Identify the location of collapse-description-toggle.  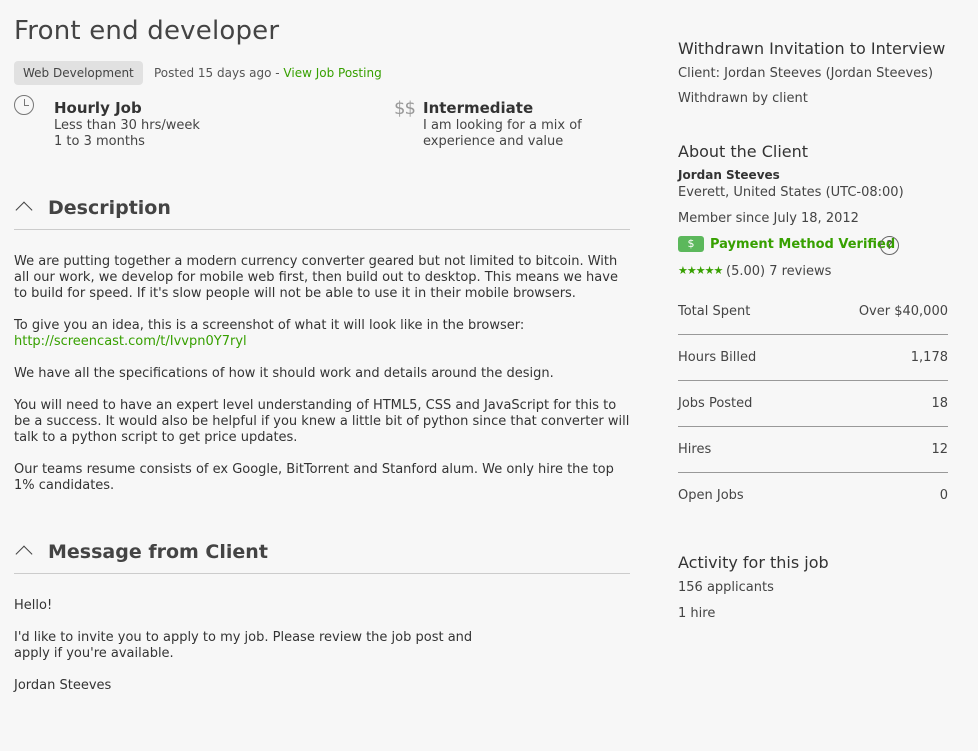
(24, 208).